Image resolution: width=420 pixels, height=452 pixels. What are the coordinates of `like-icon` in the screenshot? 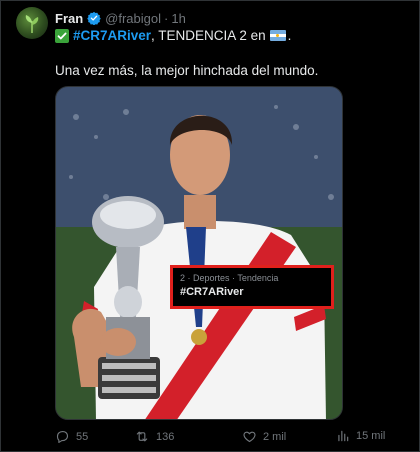 It's located at (249, 437).